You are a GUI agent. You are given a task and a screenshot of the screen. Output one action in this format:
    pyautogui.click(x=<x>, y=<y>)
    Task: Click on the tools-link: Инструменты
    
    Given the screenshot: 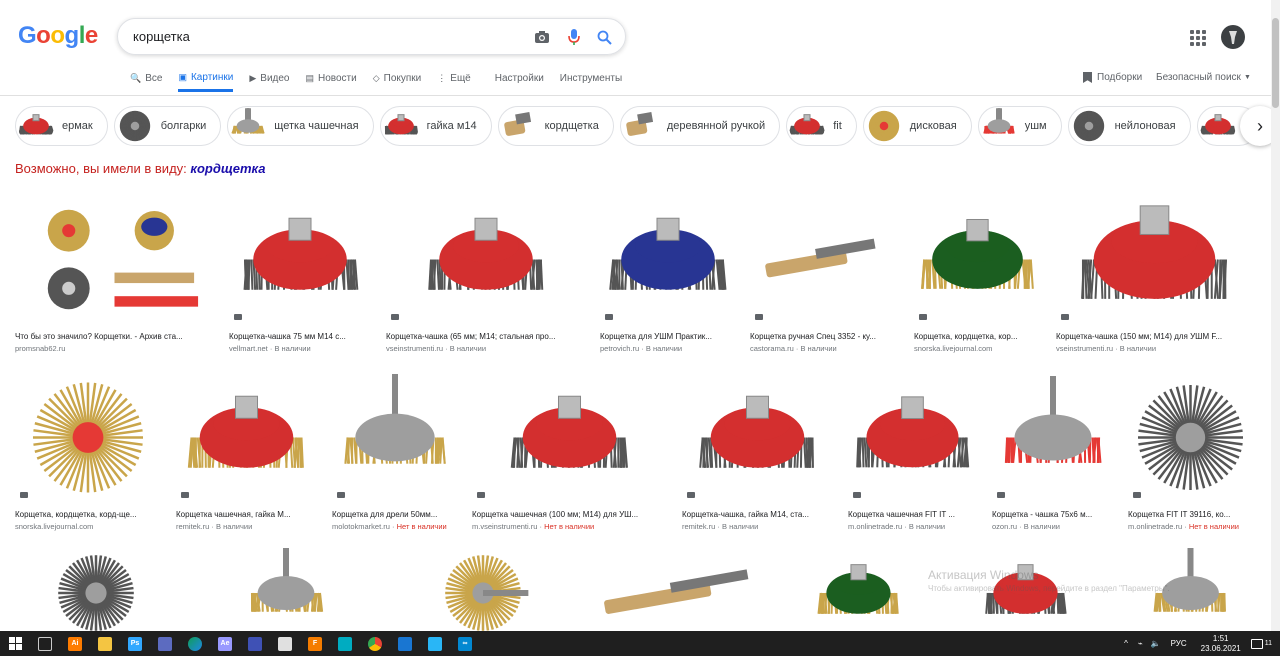 What is the action you would take?
    pyautogui.click(x=591, y=78)
    